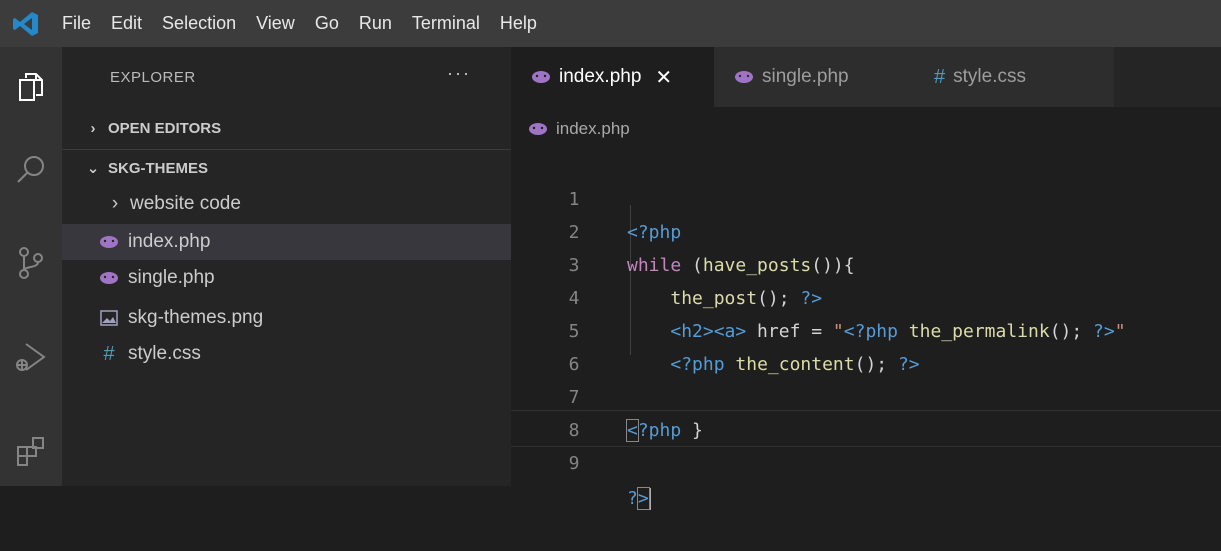 The image size is (1221, 551). I want to click on tree-item-label: website code, so click(185, 203).